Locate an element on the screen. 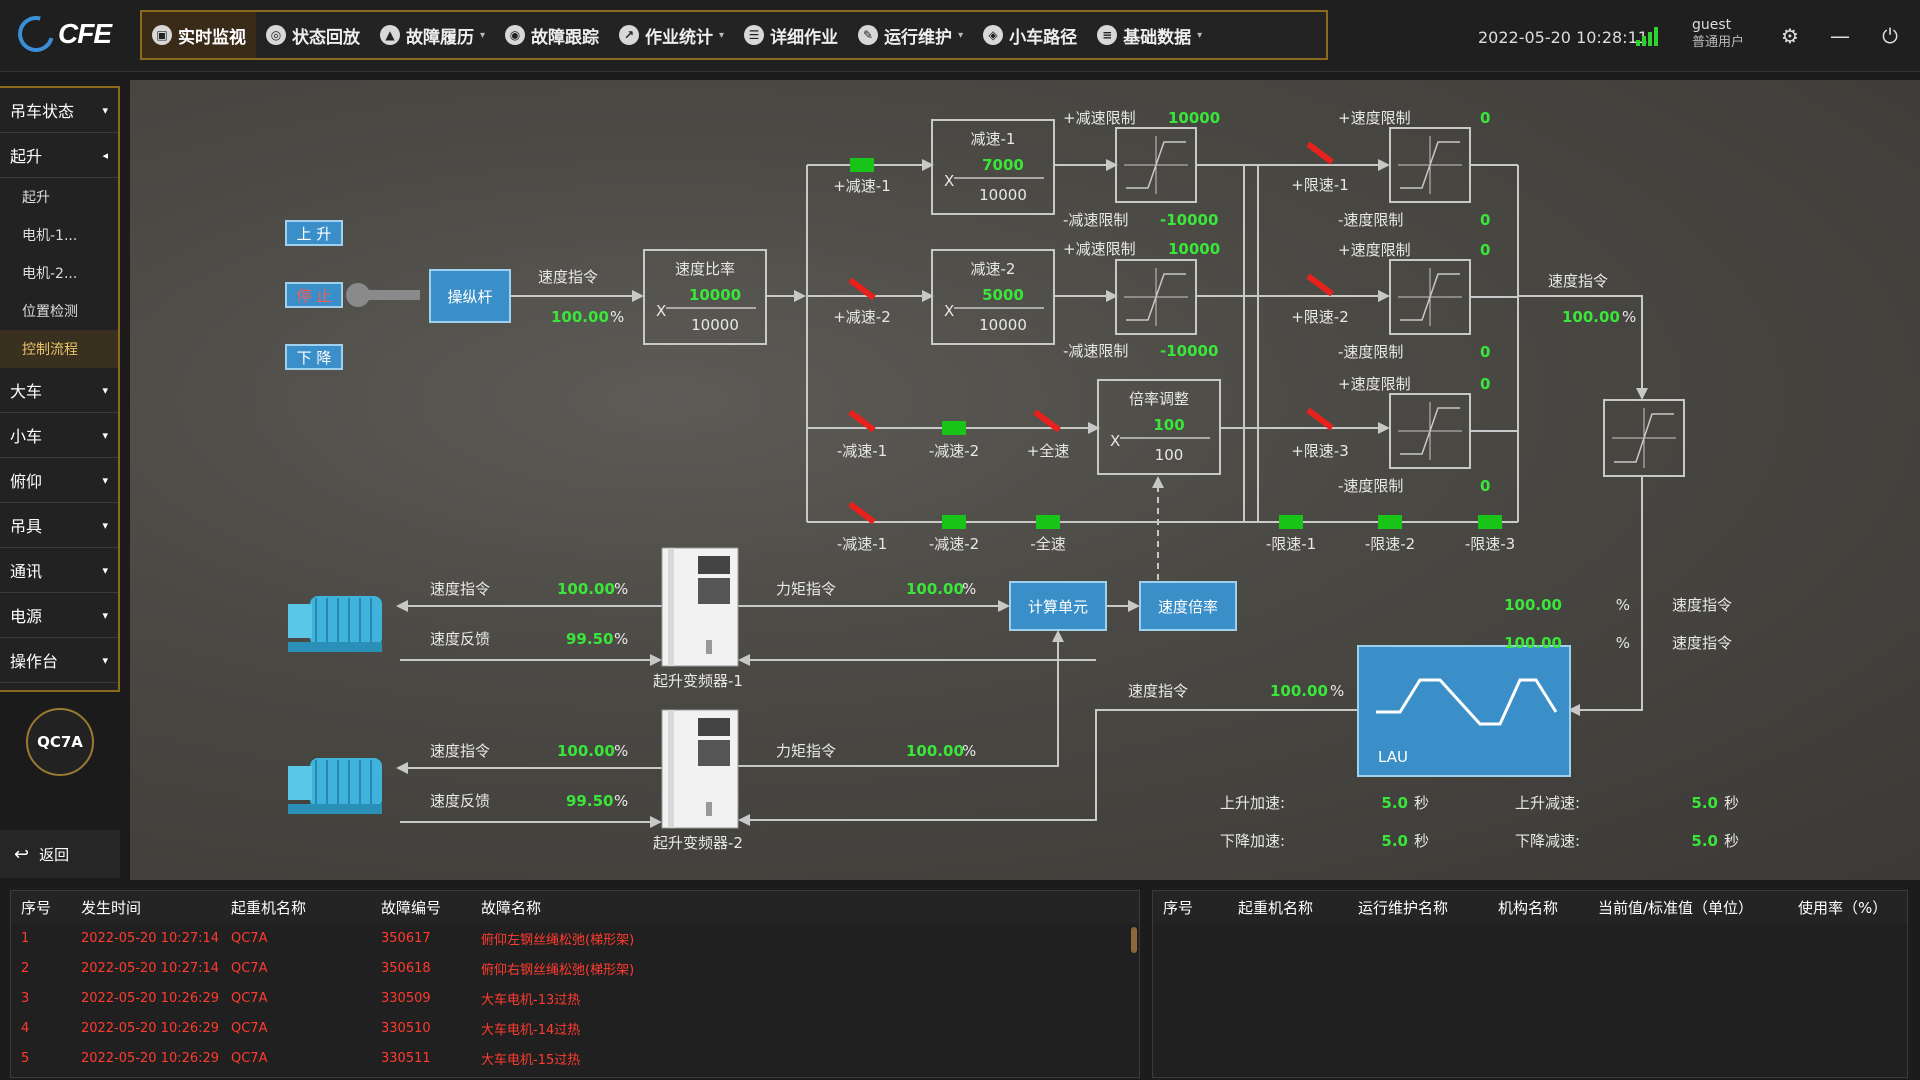 The width and height of the screenshot is (1920, 1080). nav-label: 作业统计 is located at coordinates (679, 37).